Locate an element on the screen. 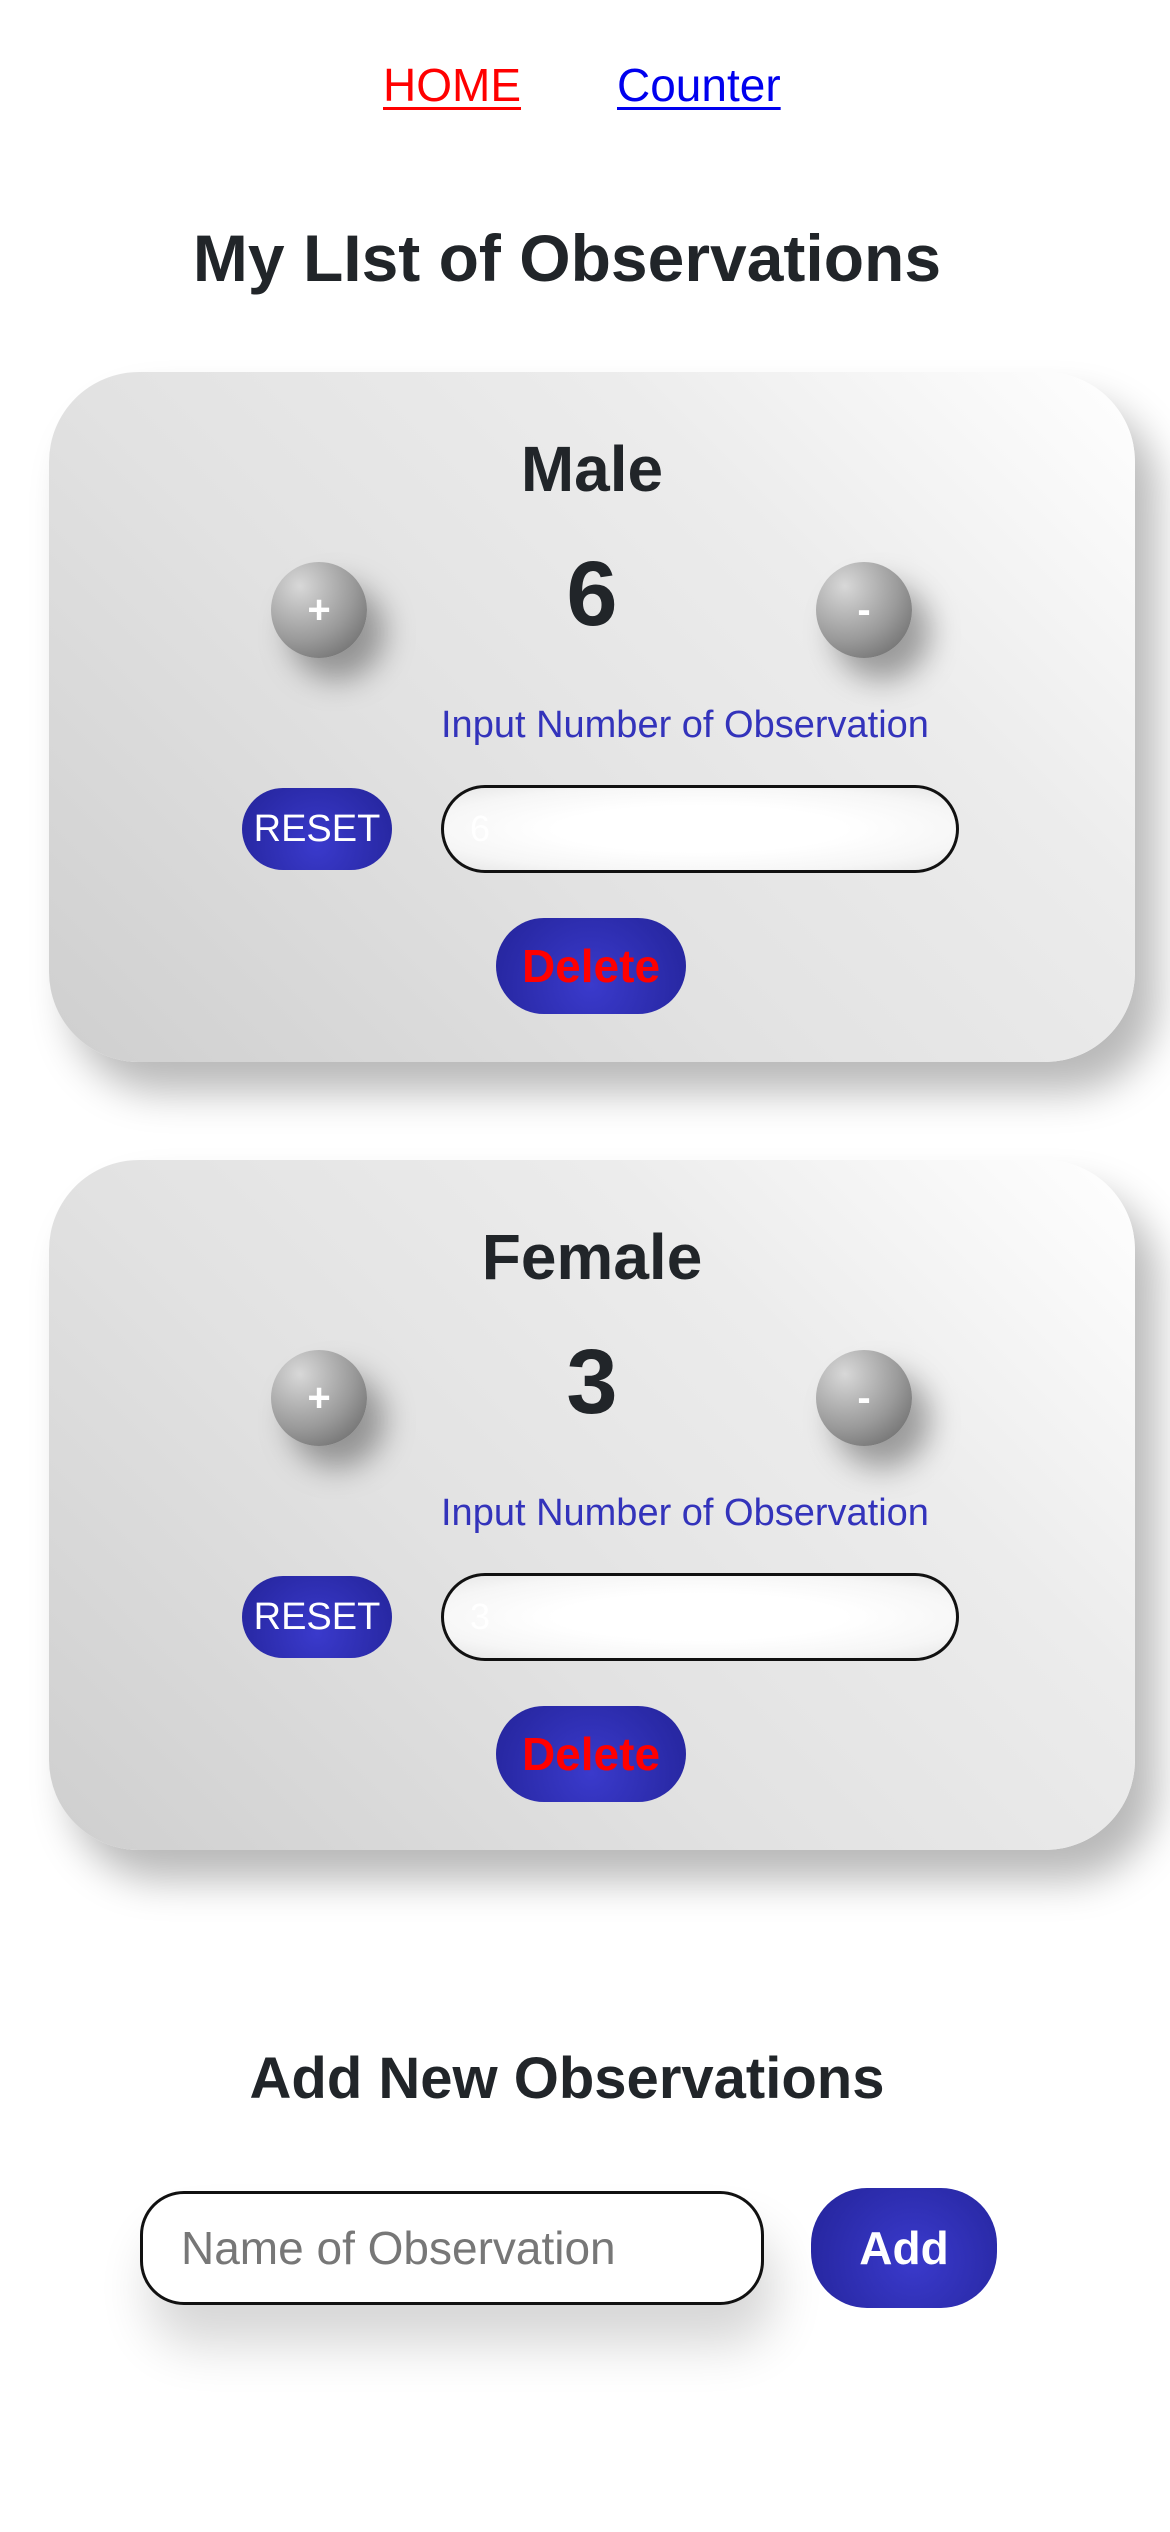  observation-name: Female is located at coordinates (592, 1257).